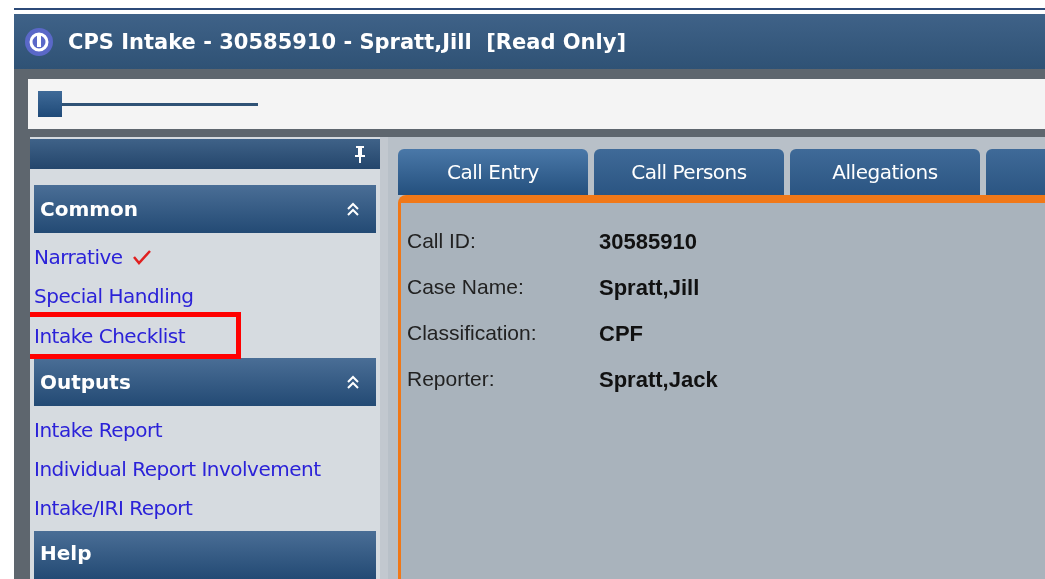  Describe the element at coordinates (89, 209) in the screenshot. I see `section-title: Common` at that location.